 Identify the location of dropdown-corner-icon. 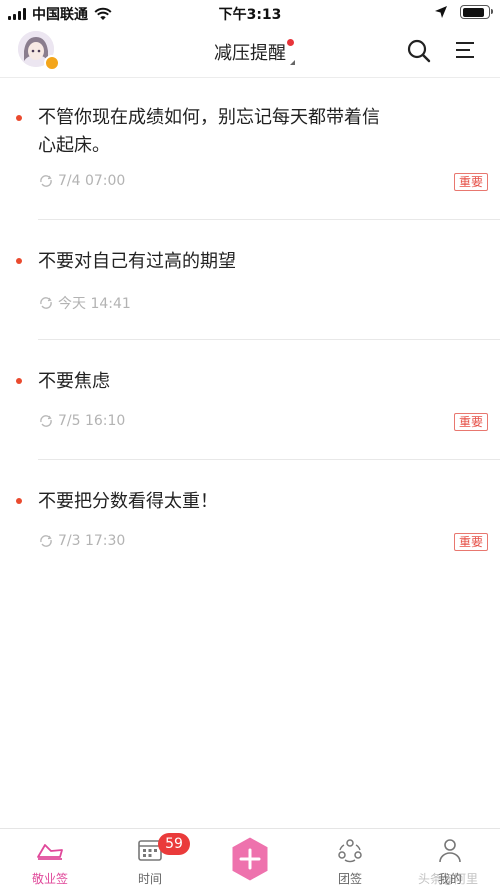
(292, 62).